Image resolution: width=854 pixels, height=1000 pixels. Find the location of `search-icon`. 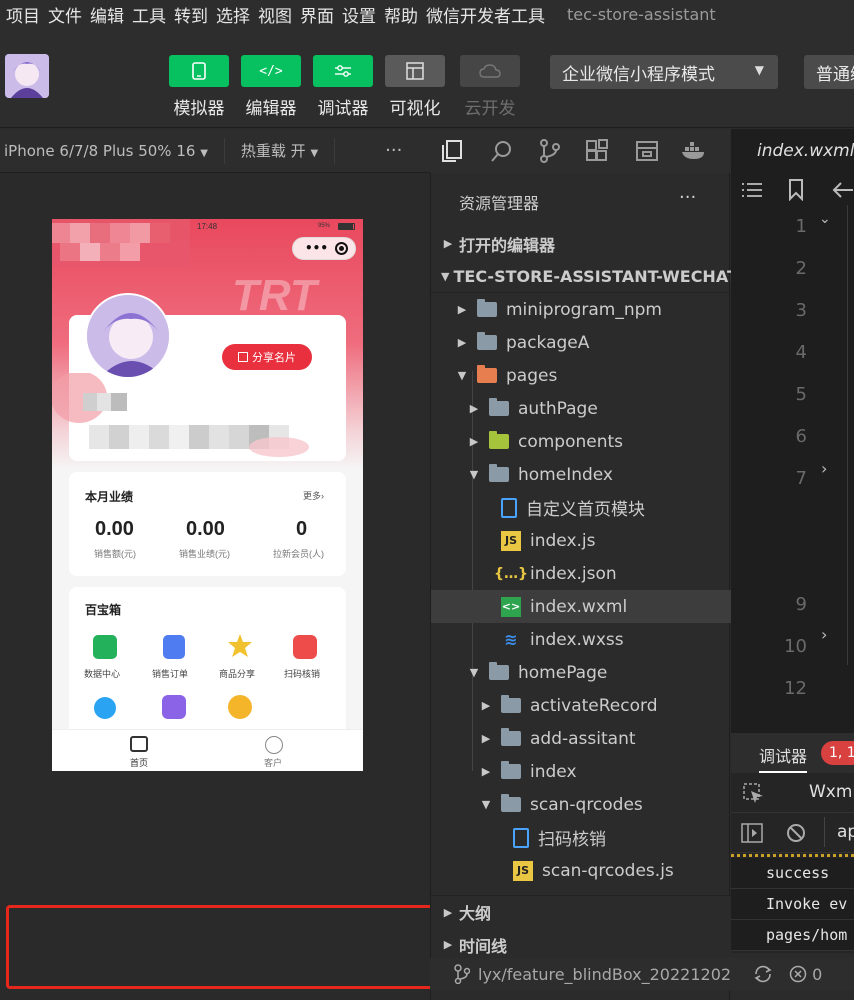

search-icon is located at coordinates (502, 151).